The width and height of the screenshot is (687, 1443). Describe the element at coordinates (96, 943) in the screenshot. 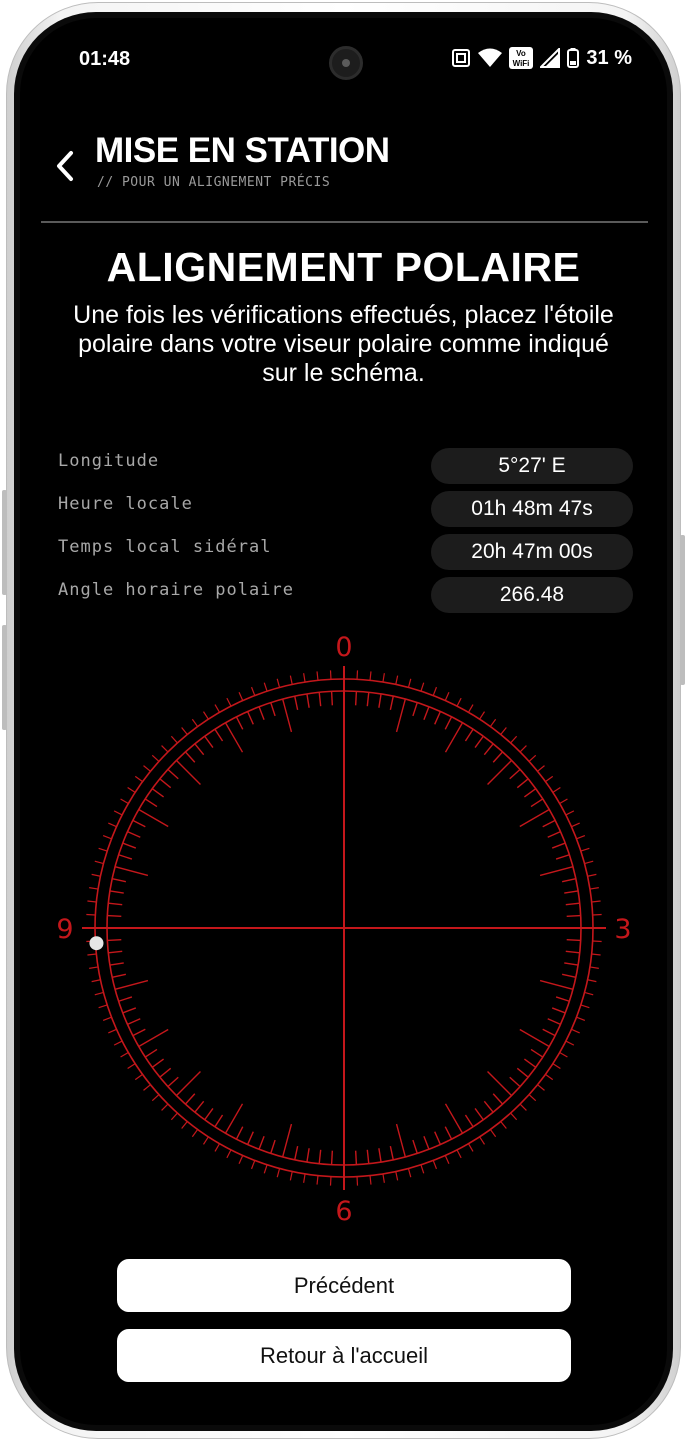

I see `polaris-star-marker` at that location.